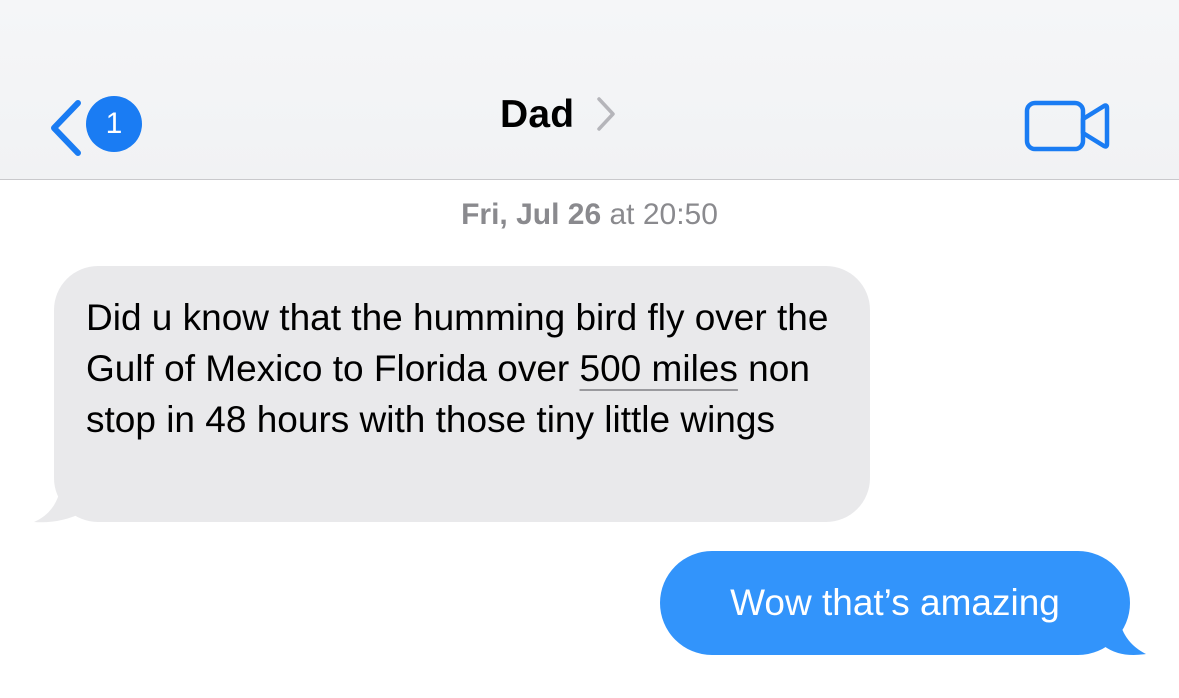  I want to click on outgoing-message-bubble: Wow that’s amazing, so click(895, 603).